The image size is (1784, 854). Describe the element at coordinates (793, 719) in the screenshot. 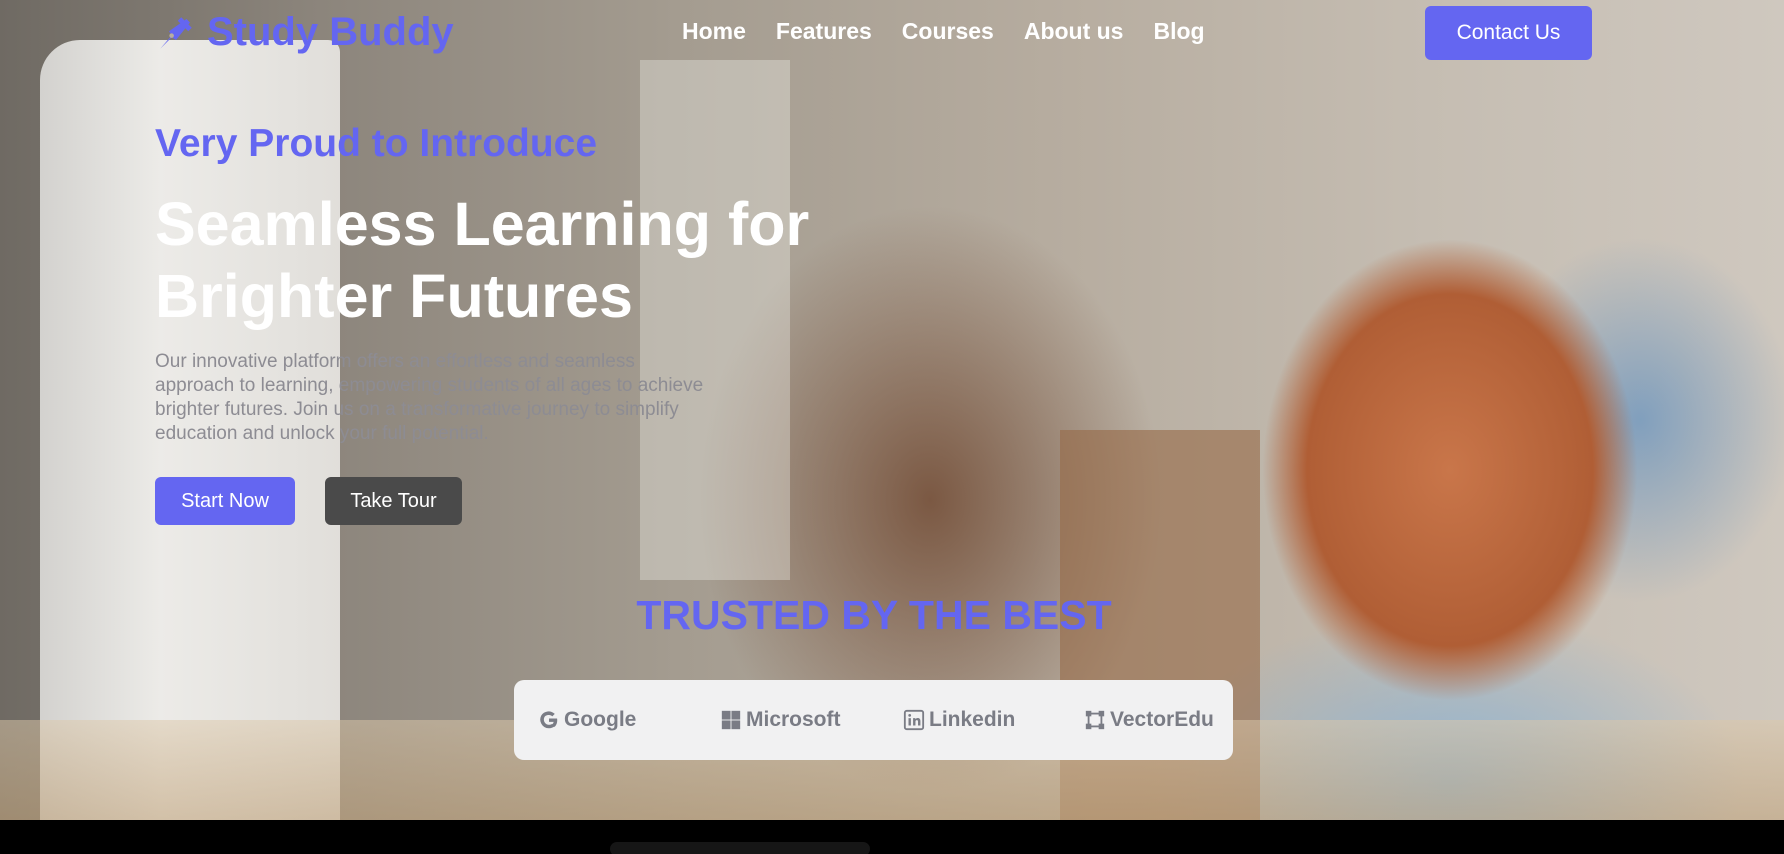

I see `partner-microsoft-label: Microsoft` at that location.